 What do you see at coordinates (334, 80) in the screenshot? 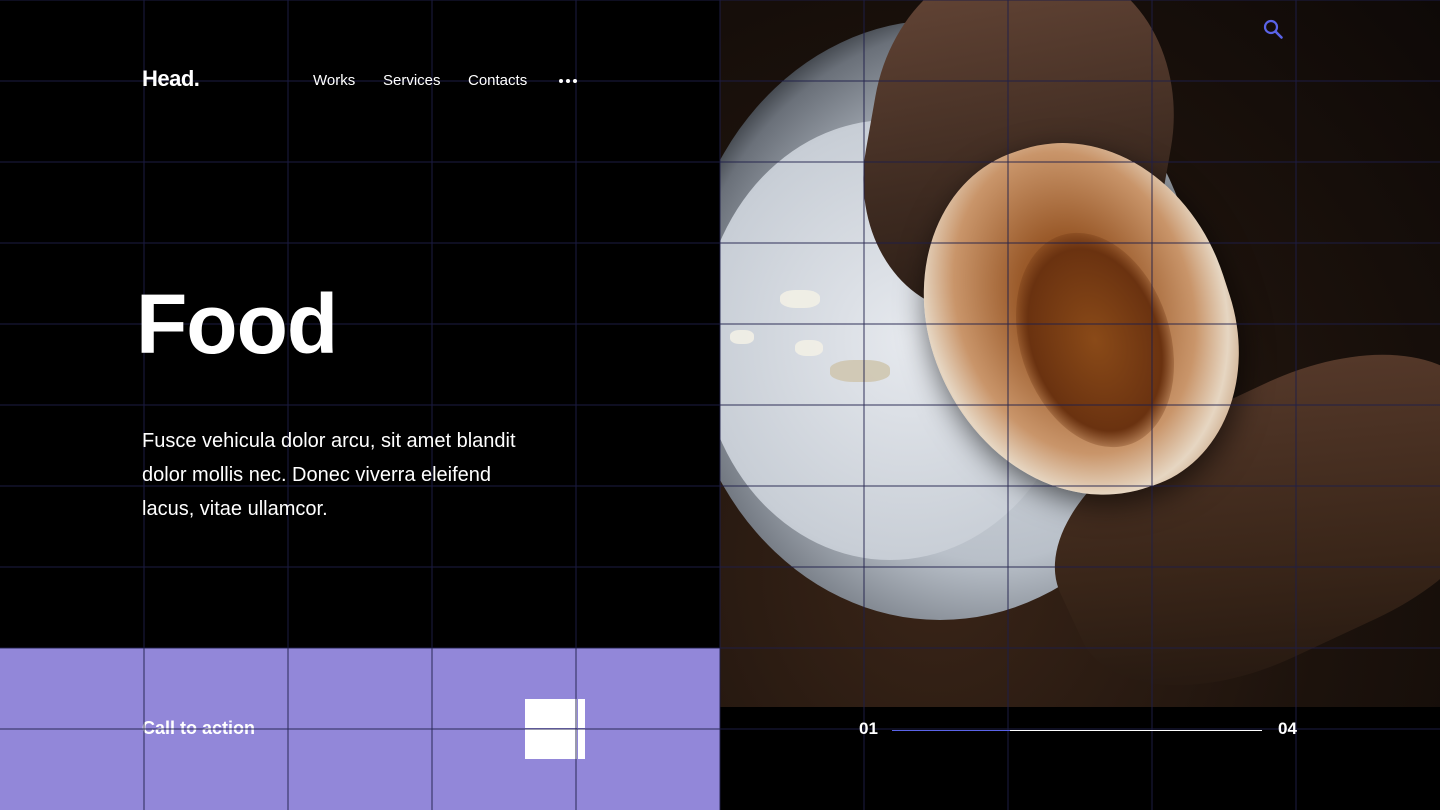
I see `nav-item-works: Works` at bounding box center [334, 80].